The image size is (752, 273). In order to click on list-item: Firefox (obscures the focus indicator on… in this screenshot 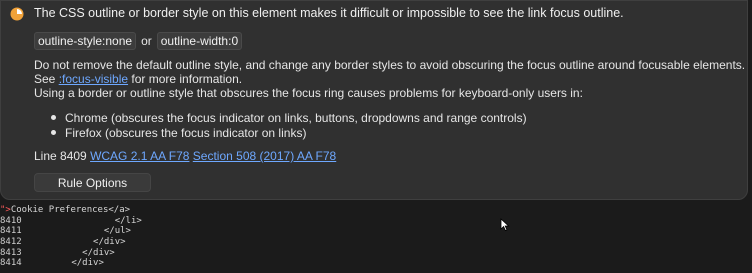, I will do `click(289, 132)`.